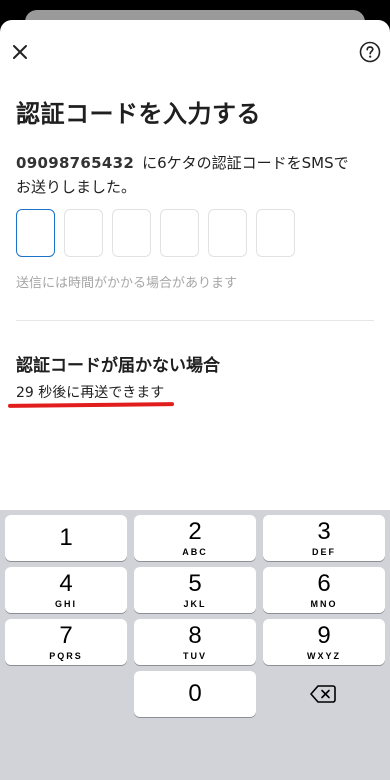  I want to click on key-0: 0, so click(195, 694).